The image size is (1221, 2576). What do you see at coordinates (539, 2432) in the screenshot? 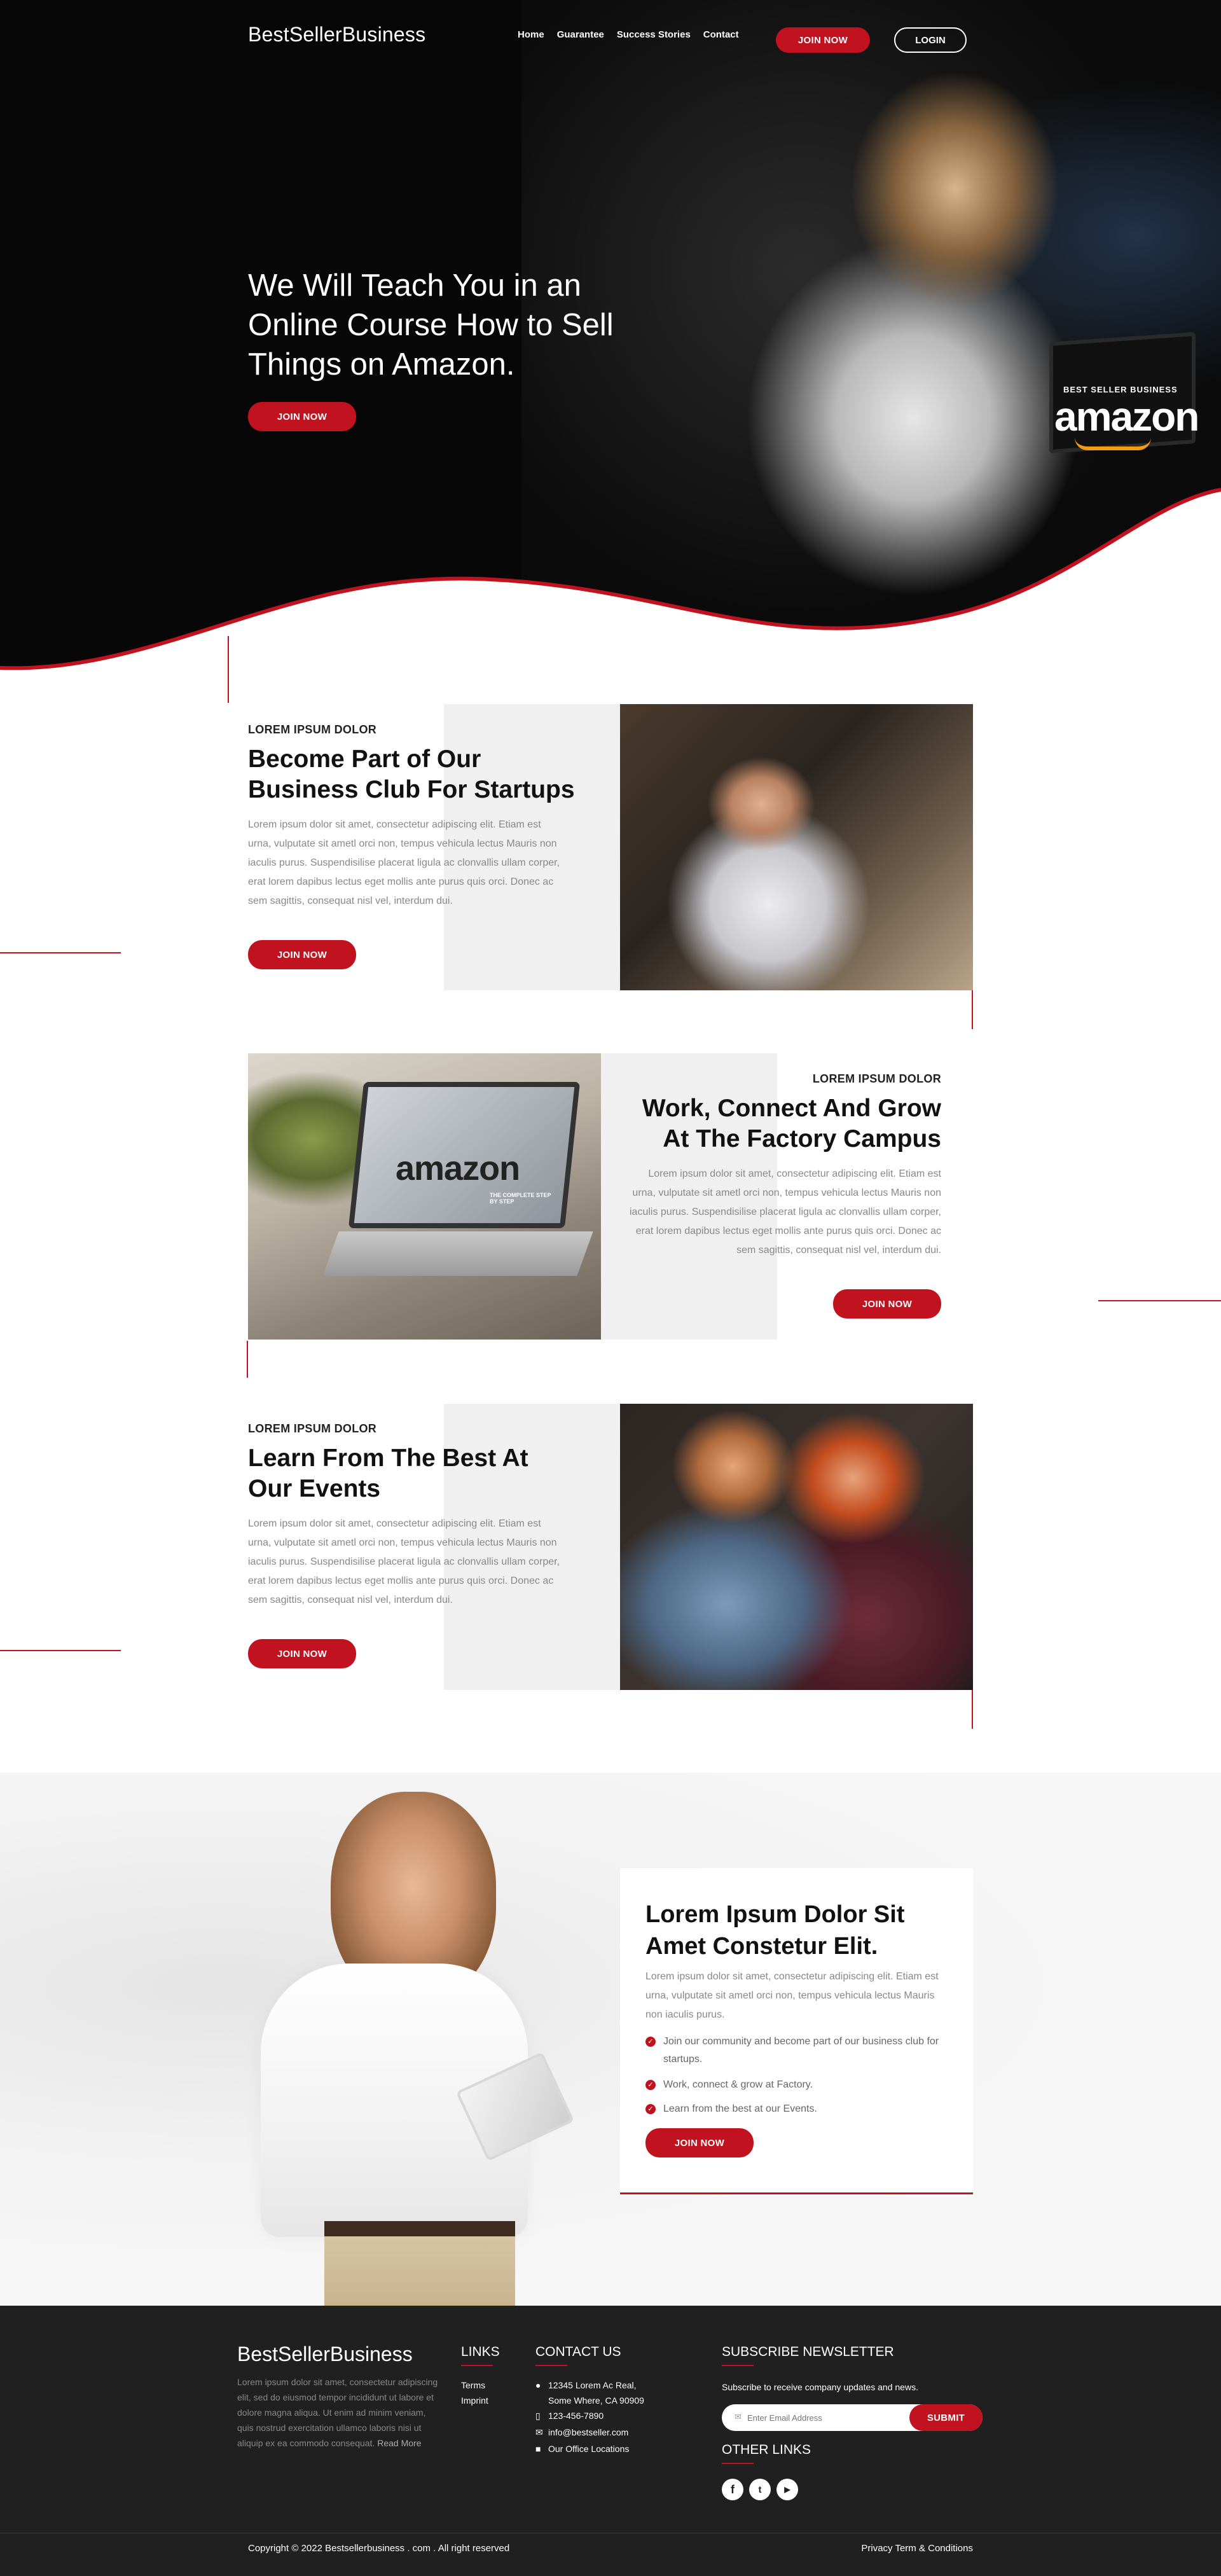
I see `mail-icon: ✉` at bounding box center [539, 2432].